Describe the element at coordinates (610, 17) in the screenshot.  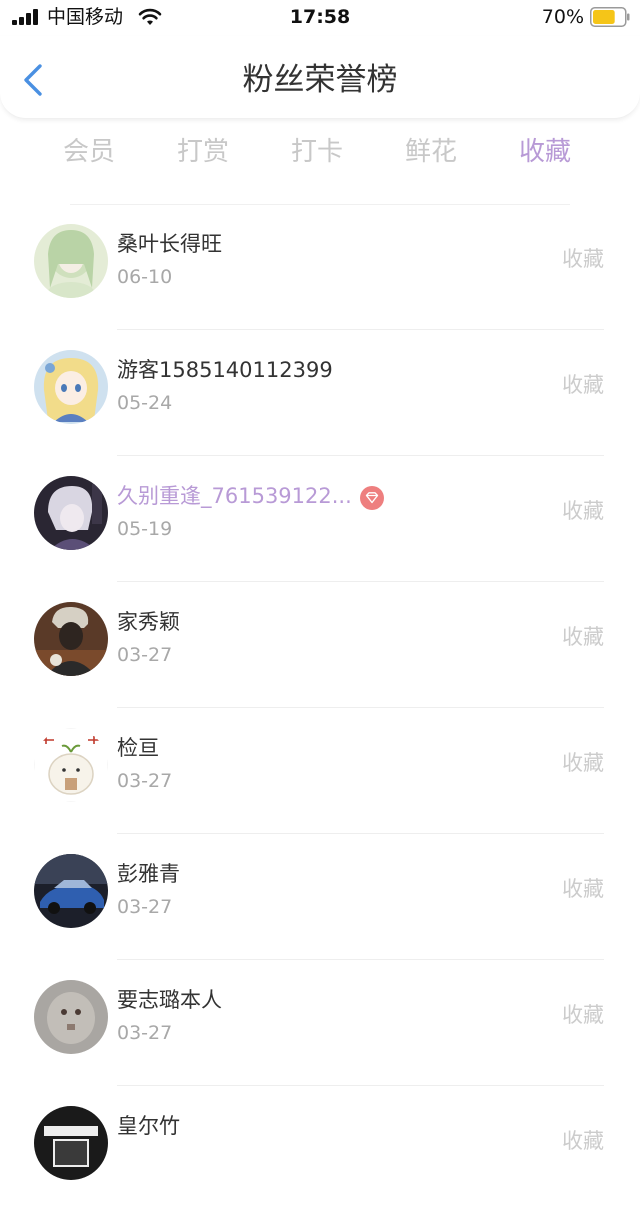
I see `battery-icon` at that location.